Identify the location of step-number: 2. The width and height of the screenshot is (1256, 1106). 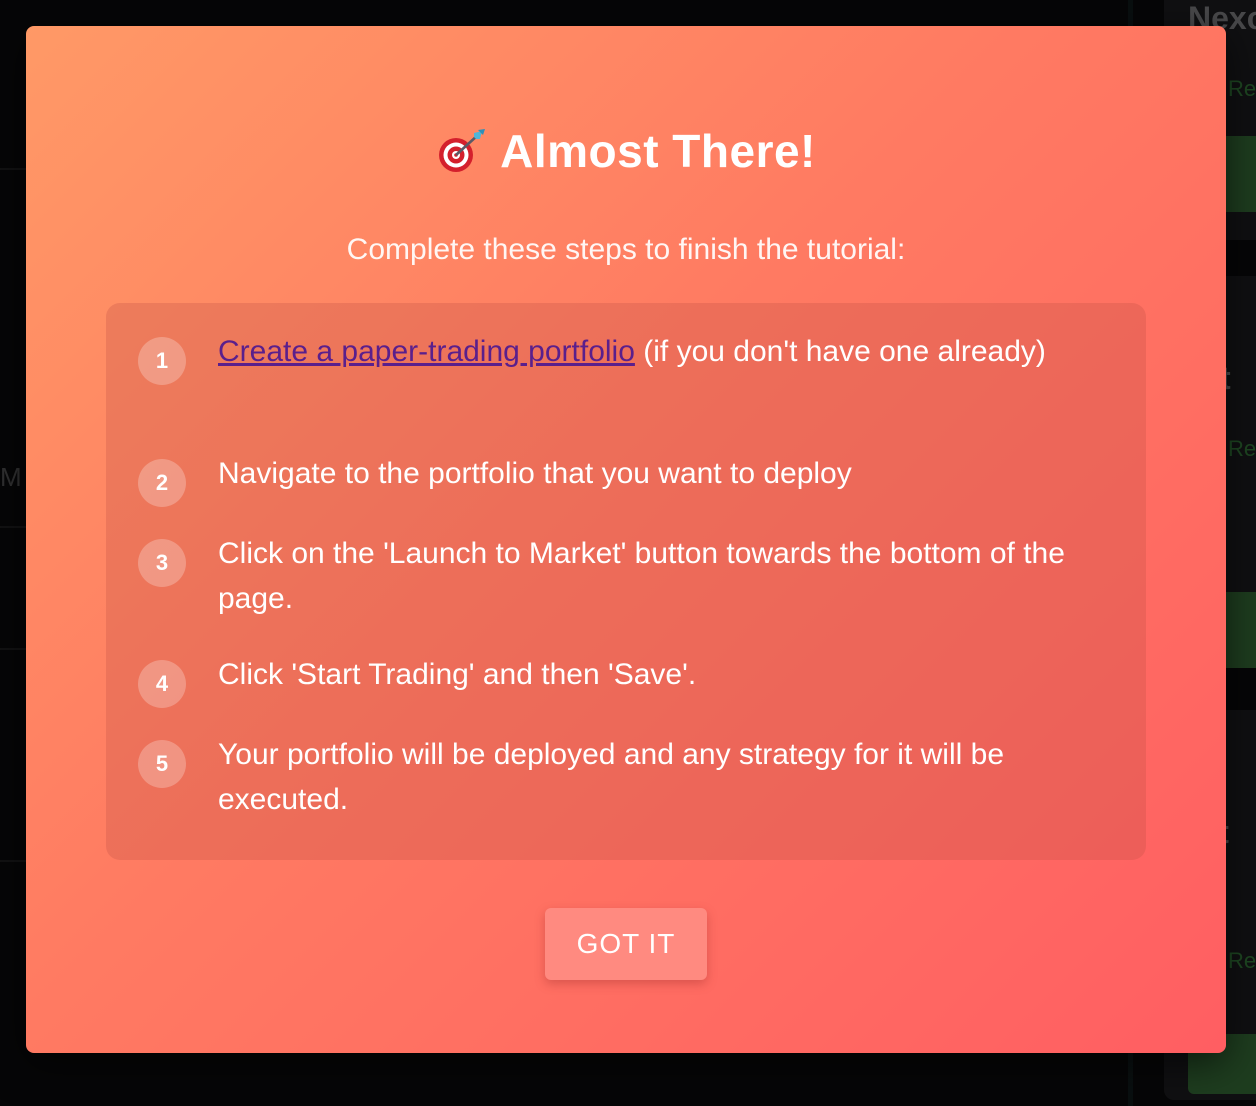
(162, 483).